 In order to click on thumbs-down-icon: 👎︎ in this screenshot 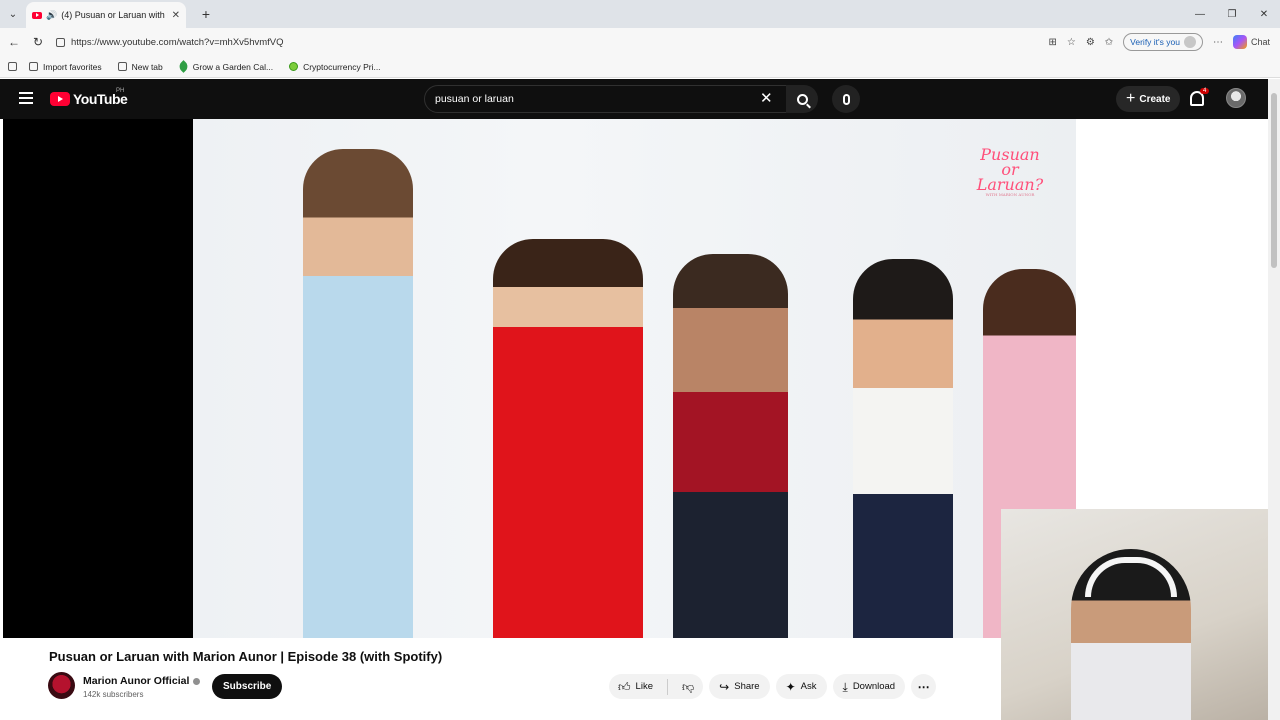, I will do `click(688, 686)`.